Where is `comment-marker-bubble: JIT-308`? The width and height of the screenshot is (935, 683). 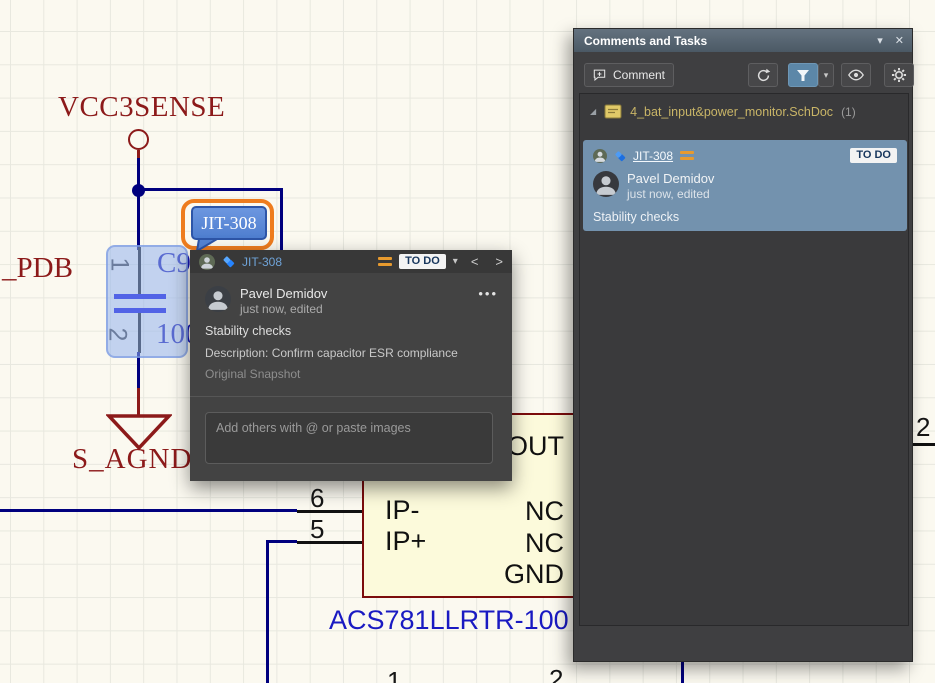 comment-marker-bubble: JIT-308 is located at coordinates (229, 223).